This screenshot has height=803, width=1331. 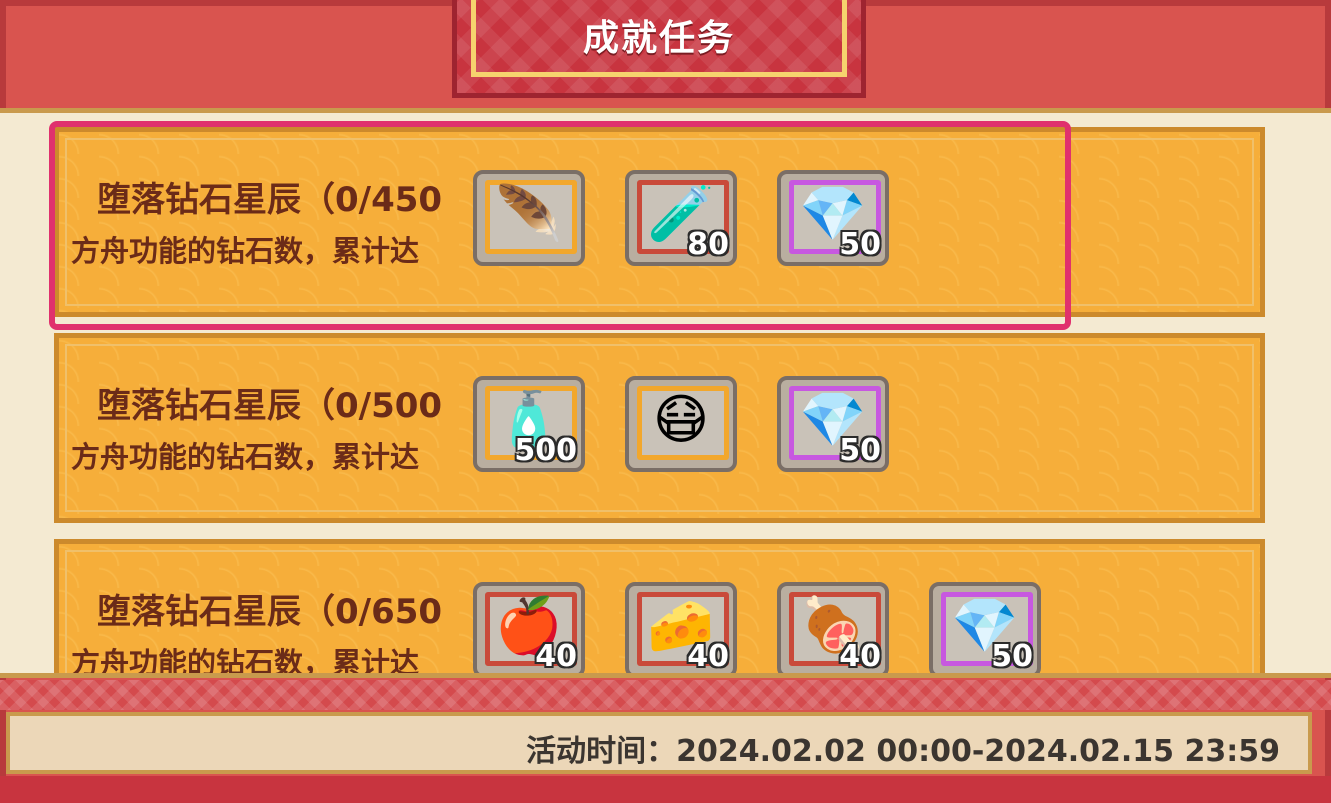 What do you see at coordinates (658, 38) in the screenshot?
I see `page-title: 成就任务` at bounding box center [658, 38].